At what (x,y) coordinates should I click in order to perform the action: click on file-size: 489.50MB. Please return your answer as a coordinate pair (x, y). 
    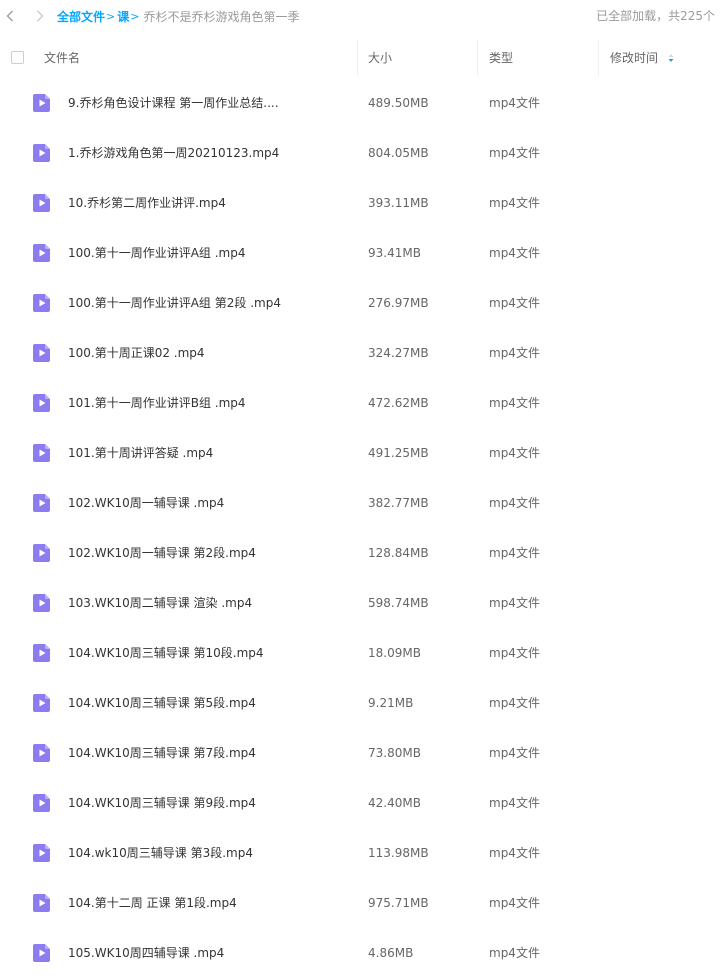
    Looking at the image, I should click on (398, 103).